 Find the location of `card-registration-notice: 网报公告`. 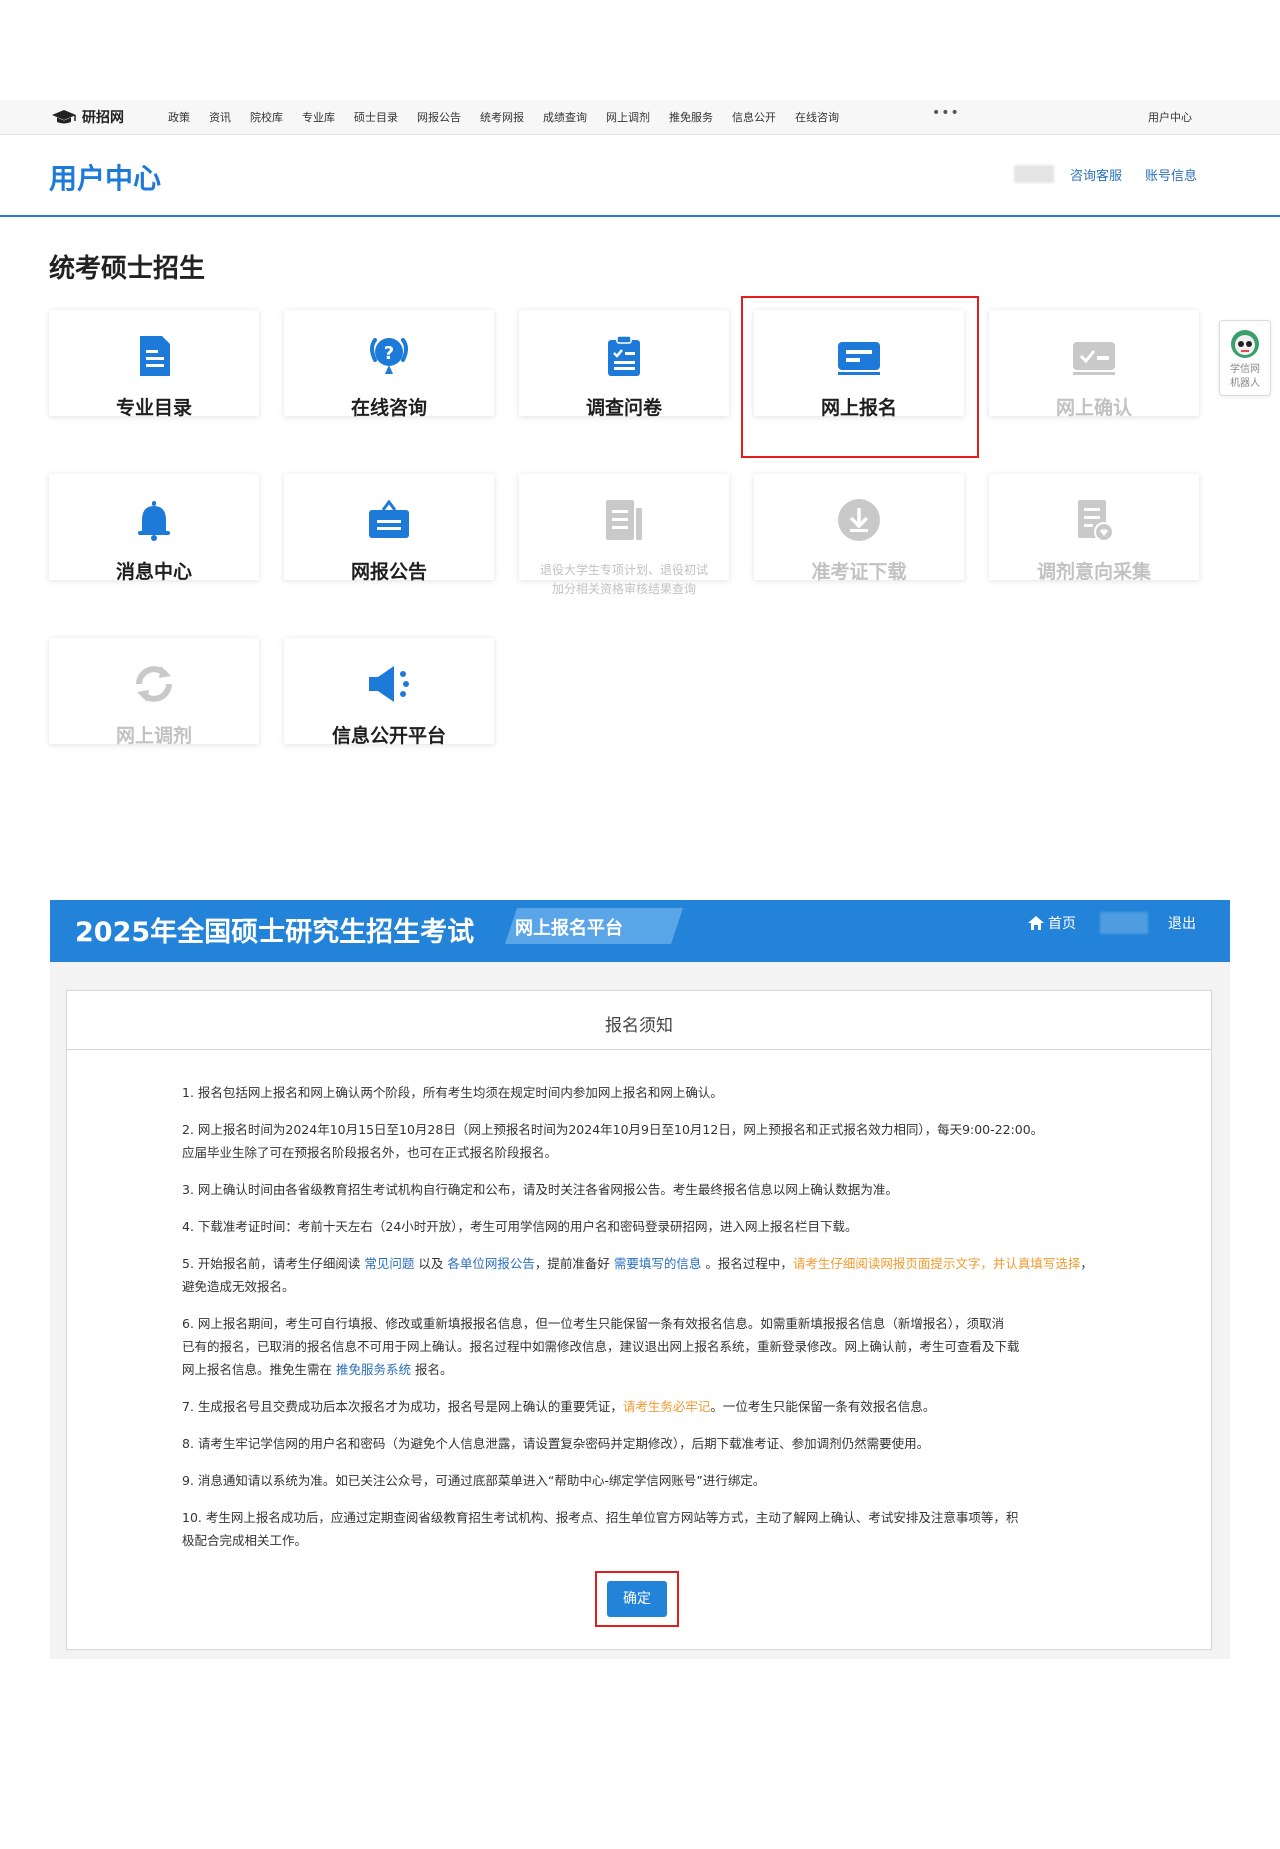

card-registration-notice: 网报公告 is located at coordinates (389, 528).